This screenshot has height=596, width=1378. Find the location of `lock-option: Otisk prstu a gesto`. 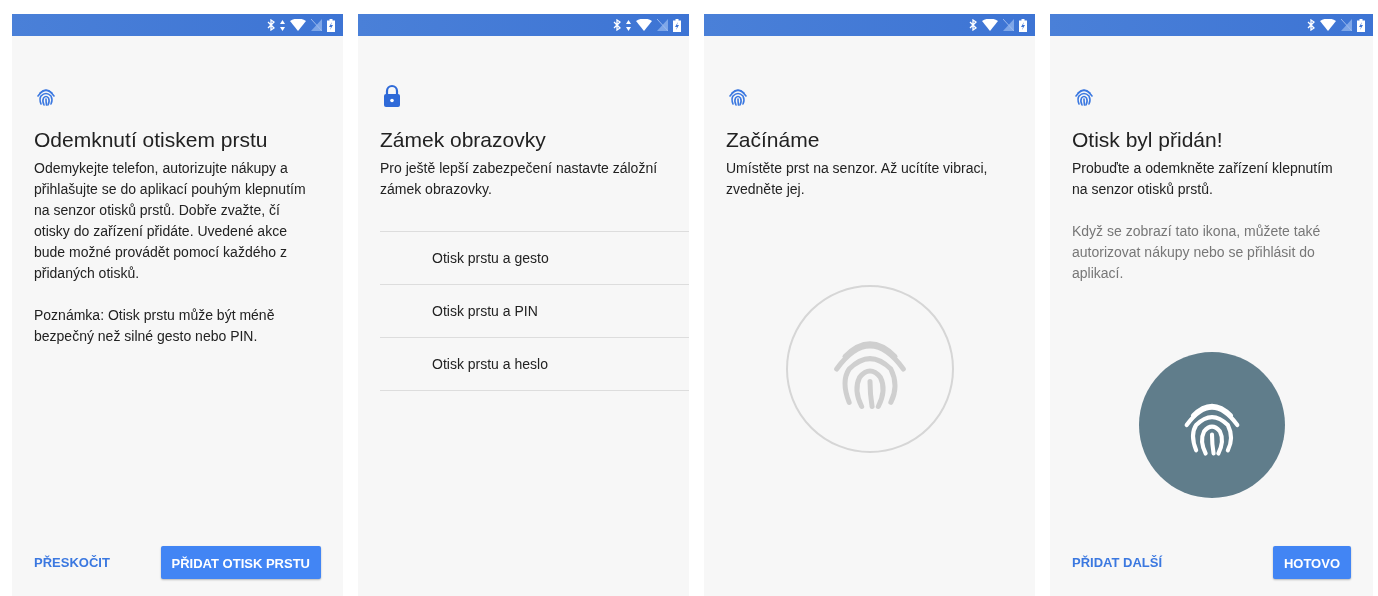

lock-option: Otisk prstu a gesto is located at coordinates (534, 258).